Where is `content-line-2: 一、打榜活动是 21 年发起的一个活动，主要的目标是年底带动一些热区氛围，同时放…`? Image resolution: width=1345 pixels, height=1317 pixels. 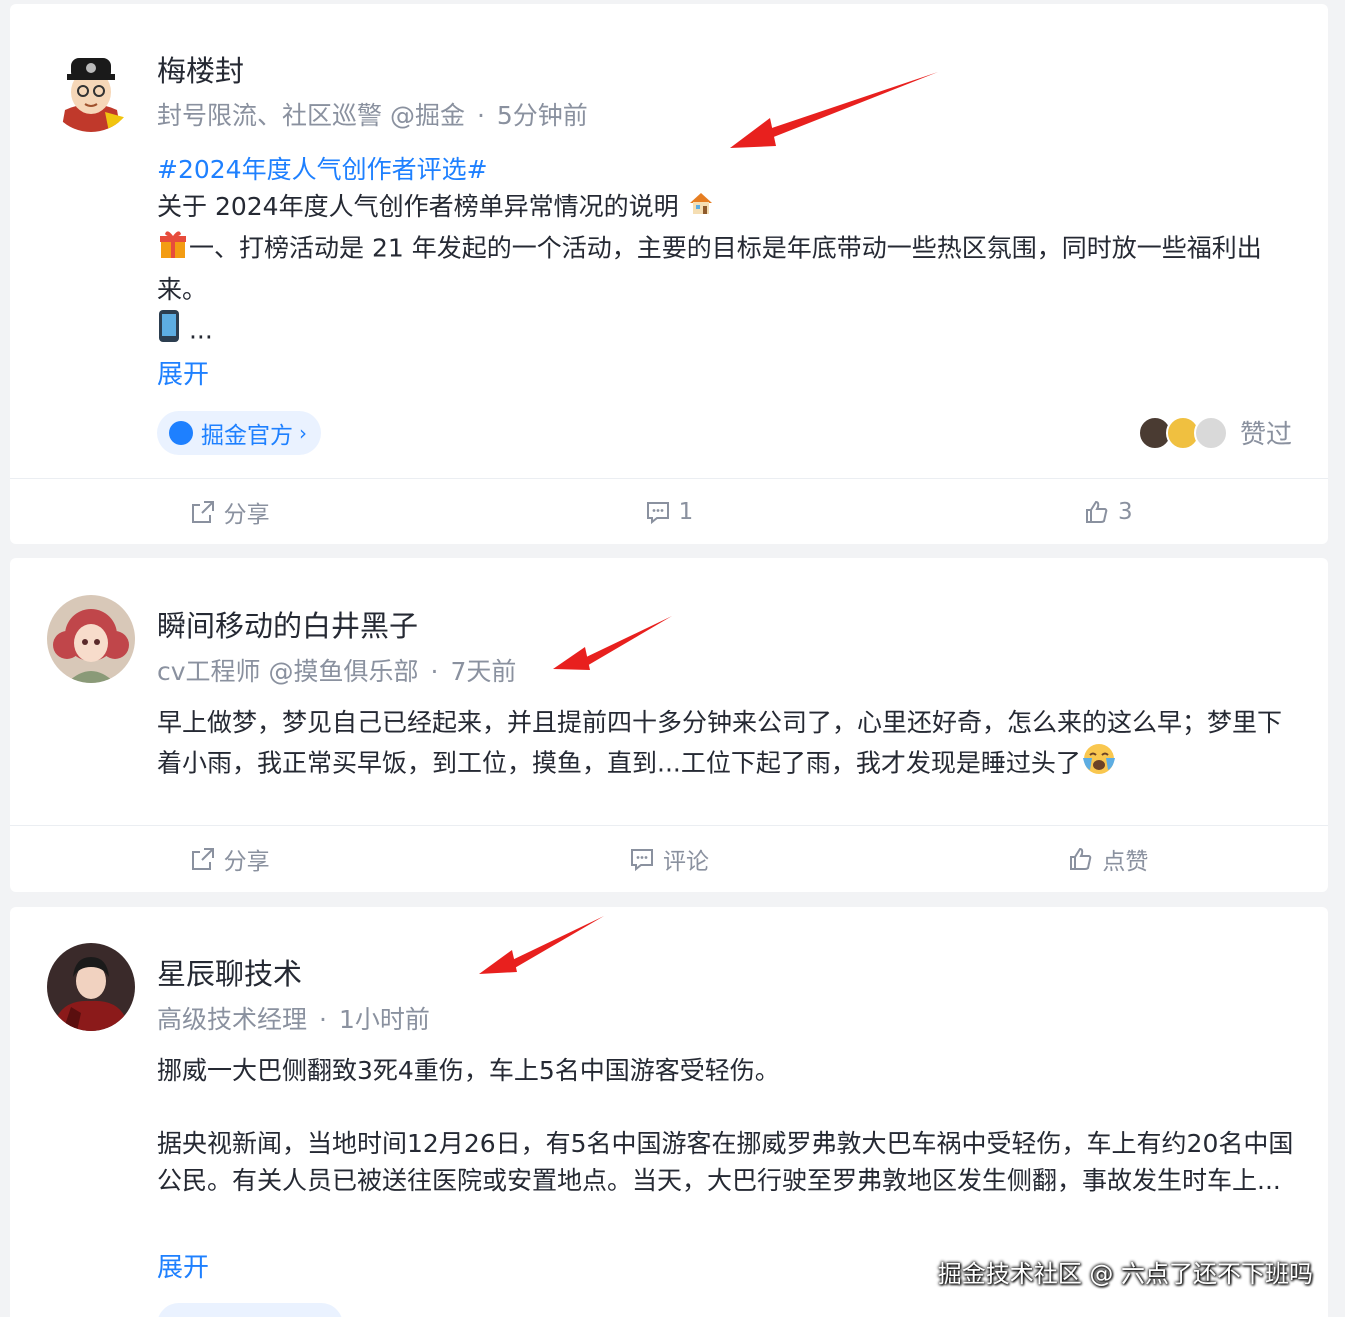 content-line-2: 一、打榜活动是 21 年发起的一个活动，主要的目标是年底带动一些热区氛围，同时放… is located at coordinates (727, 268).